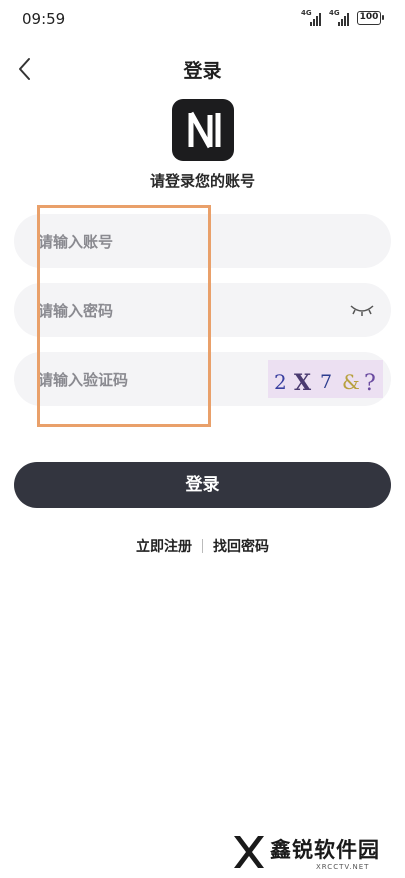  I want to click on app-logo-icon, so click(204, 130).